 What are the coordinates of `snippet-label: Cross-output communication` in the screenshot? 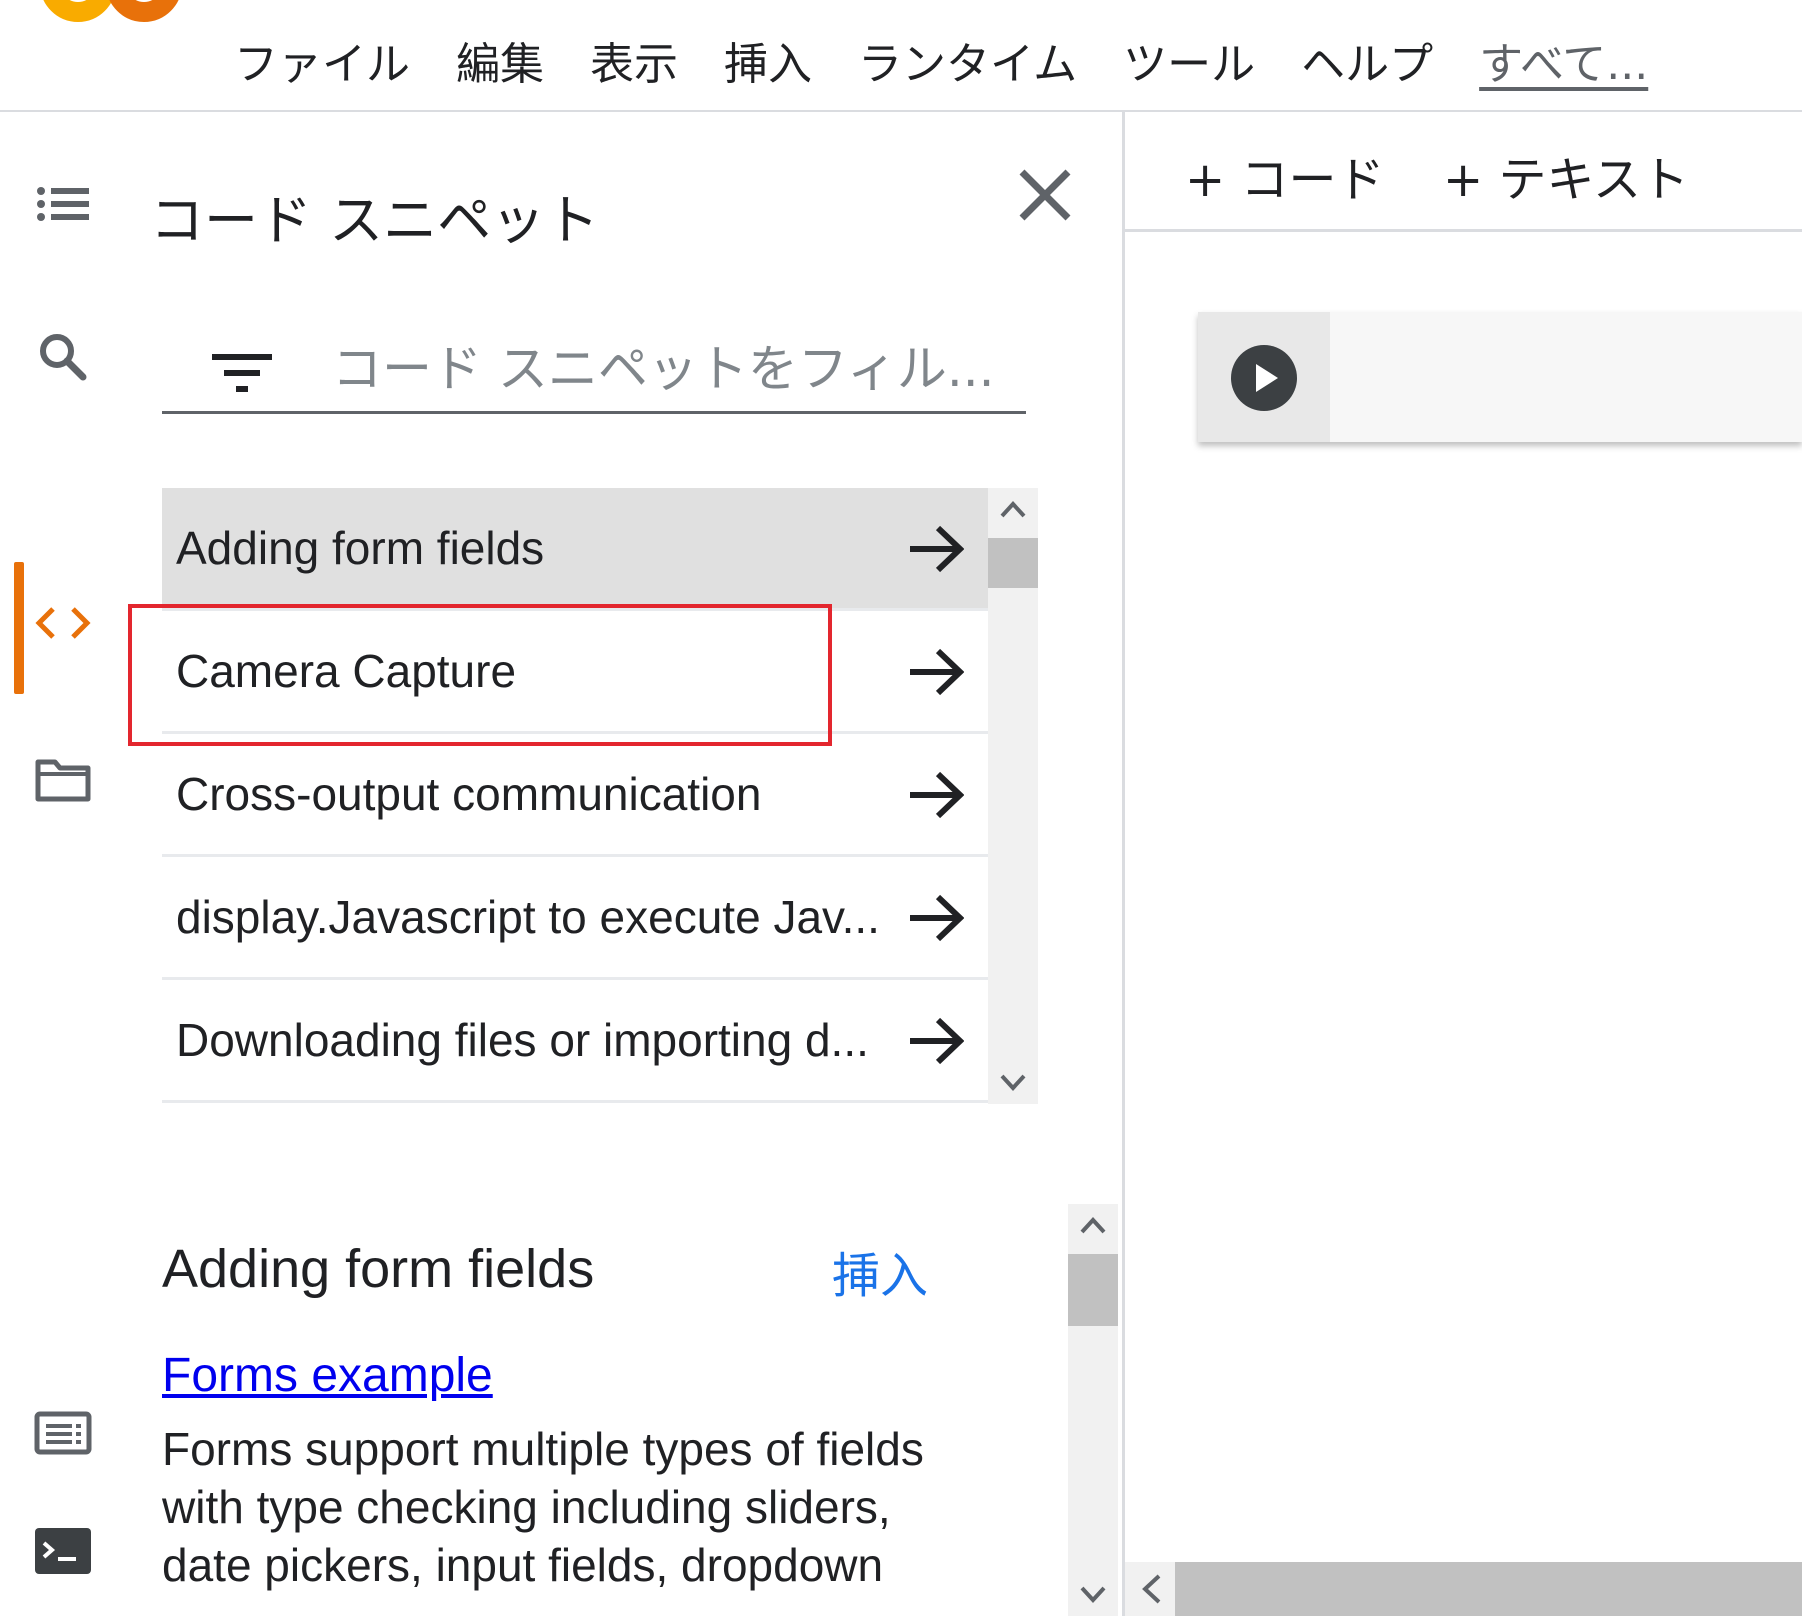 It's located at (469, 794).